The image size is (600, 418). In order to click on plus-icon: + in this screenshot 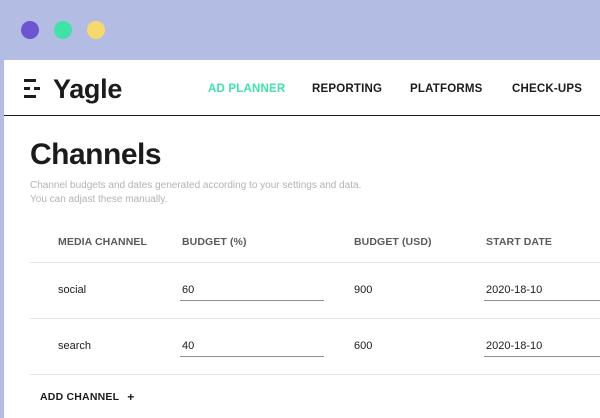, I will do `click(131, 397)`.